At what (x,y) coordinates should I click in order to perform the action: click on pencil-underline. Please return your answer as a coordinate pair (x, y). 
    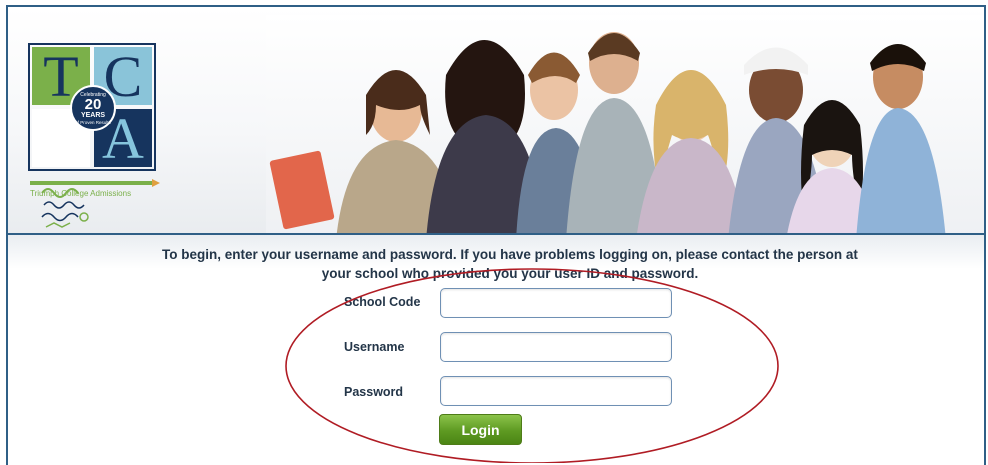
    Looking at the image, I should click on (93, 183).